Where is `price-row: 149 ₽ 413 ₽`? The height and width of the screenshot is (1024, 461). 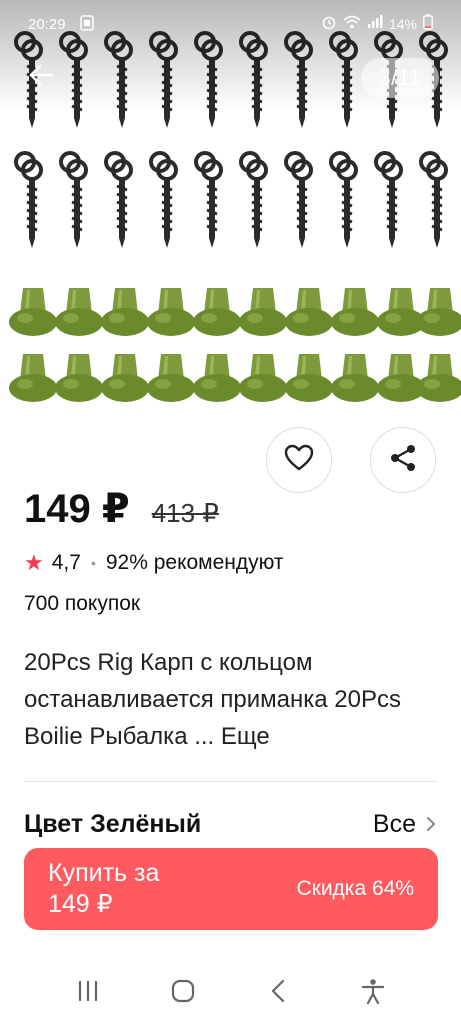
price-row: 149 ₽ 413 ₽ is located at coordinates (121, 509).